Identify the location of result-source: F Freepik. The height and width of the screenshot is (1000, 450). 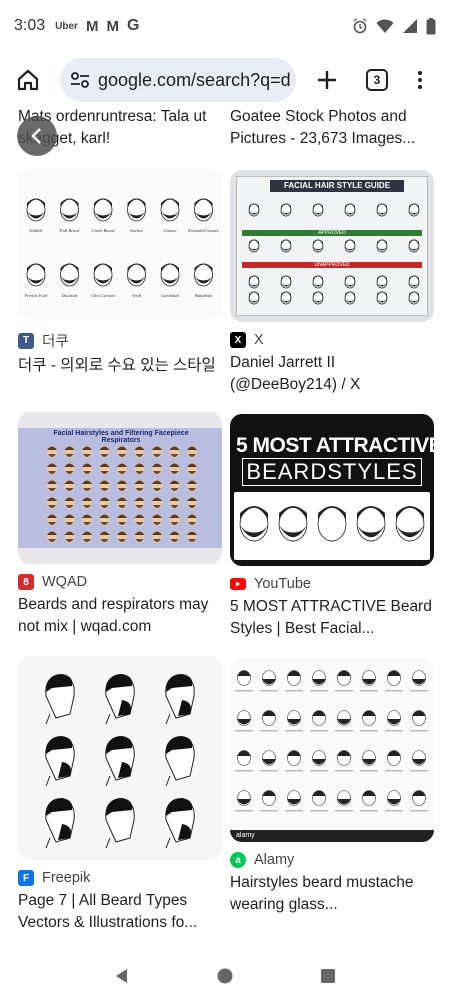
(120, 878).